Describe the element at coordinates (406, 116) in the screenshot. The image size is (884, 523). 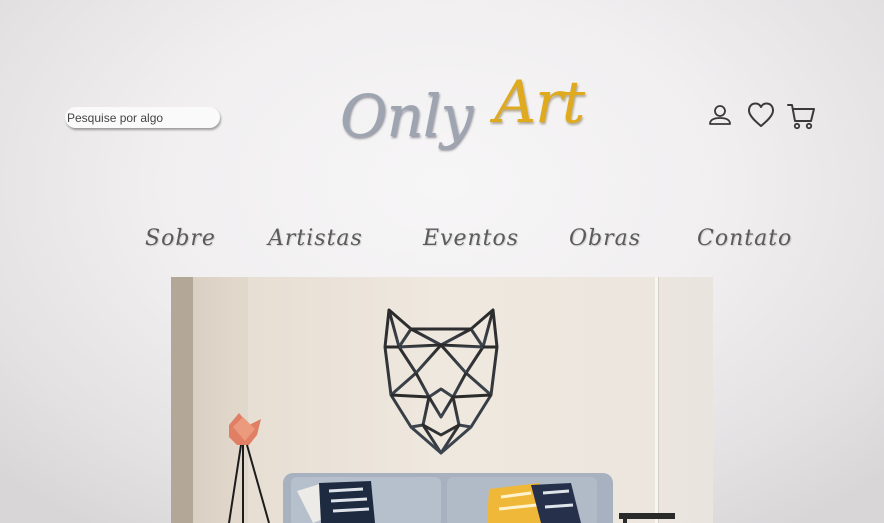
I see `logo-word-only: Only` at that location.